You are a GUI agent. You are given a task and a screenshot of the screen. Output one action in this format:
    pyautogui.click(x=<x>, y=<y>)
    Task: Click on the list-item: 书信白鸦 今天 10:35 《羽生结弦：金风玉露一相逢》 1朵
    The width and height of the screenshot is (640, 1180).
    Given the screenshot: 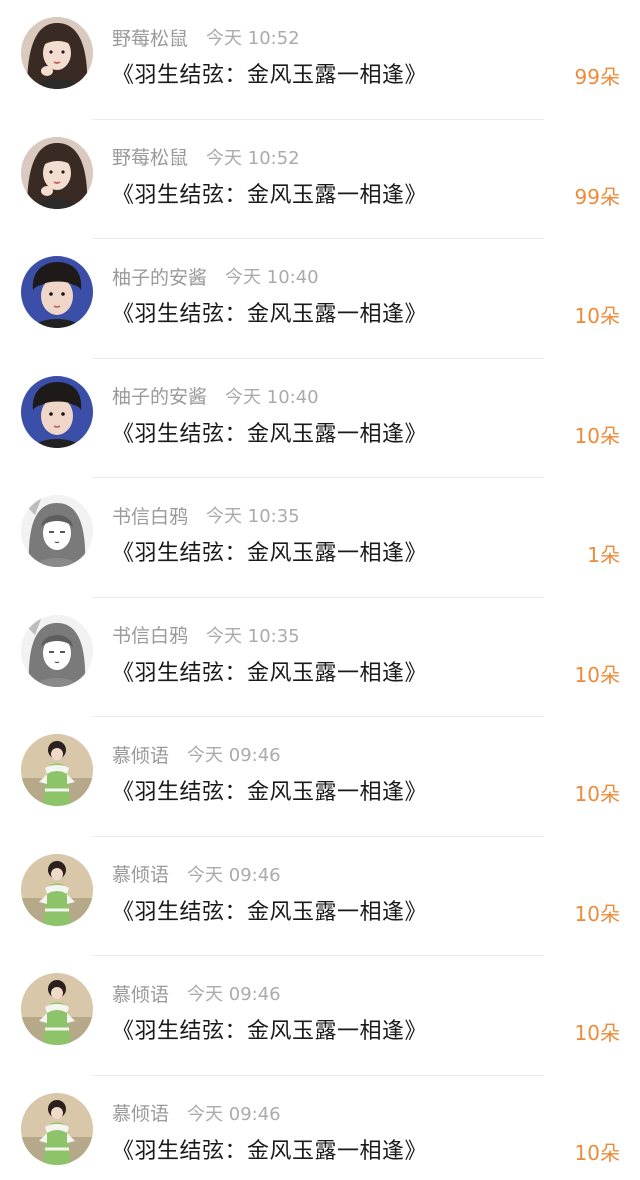 What is the action you would take?
    pyautogui.click(x=320, y=538)
    